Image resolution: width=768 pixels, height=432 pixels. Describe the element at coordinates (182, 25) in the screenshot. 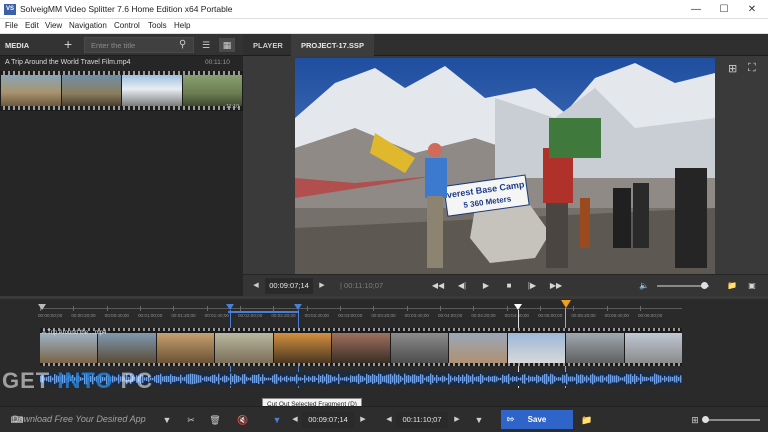

I see `menu-help: Help` at that location.